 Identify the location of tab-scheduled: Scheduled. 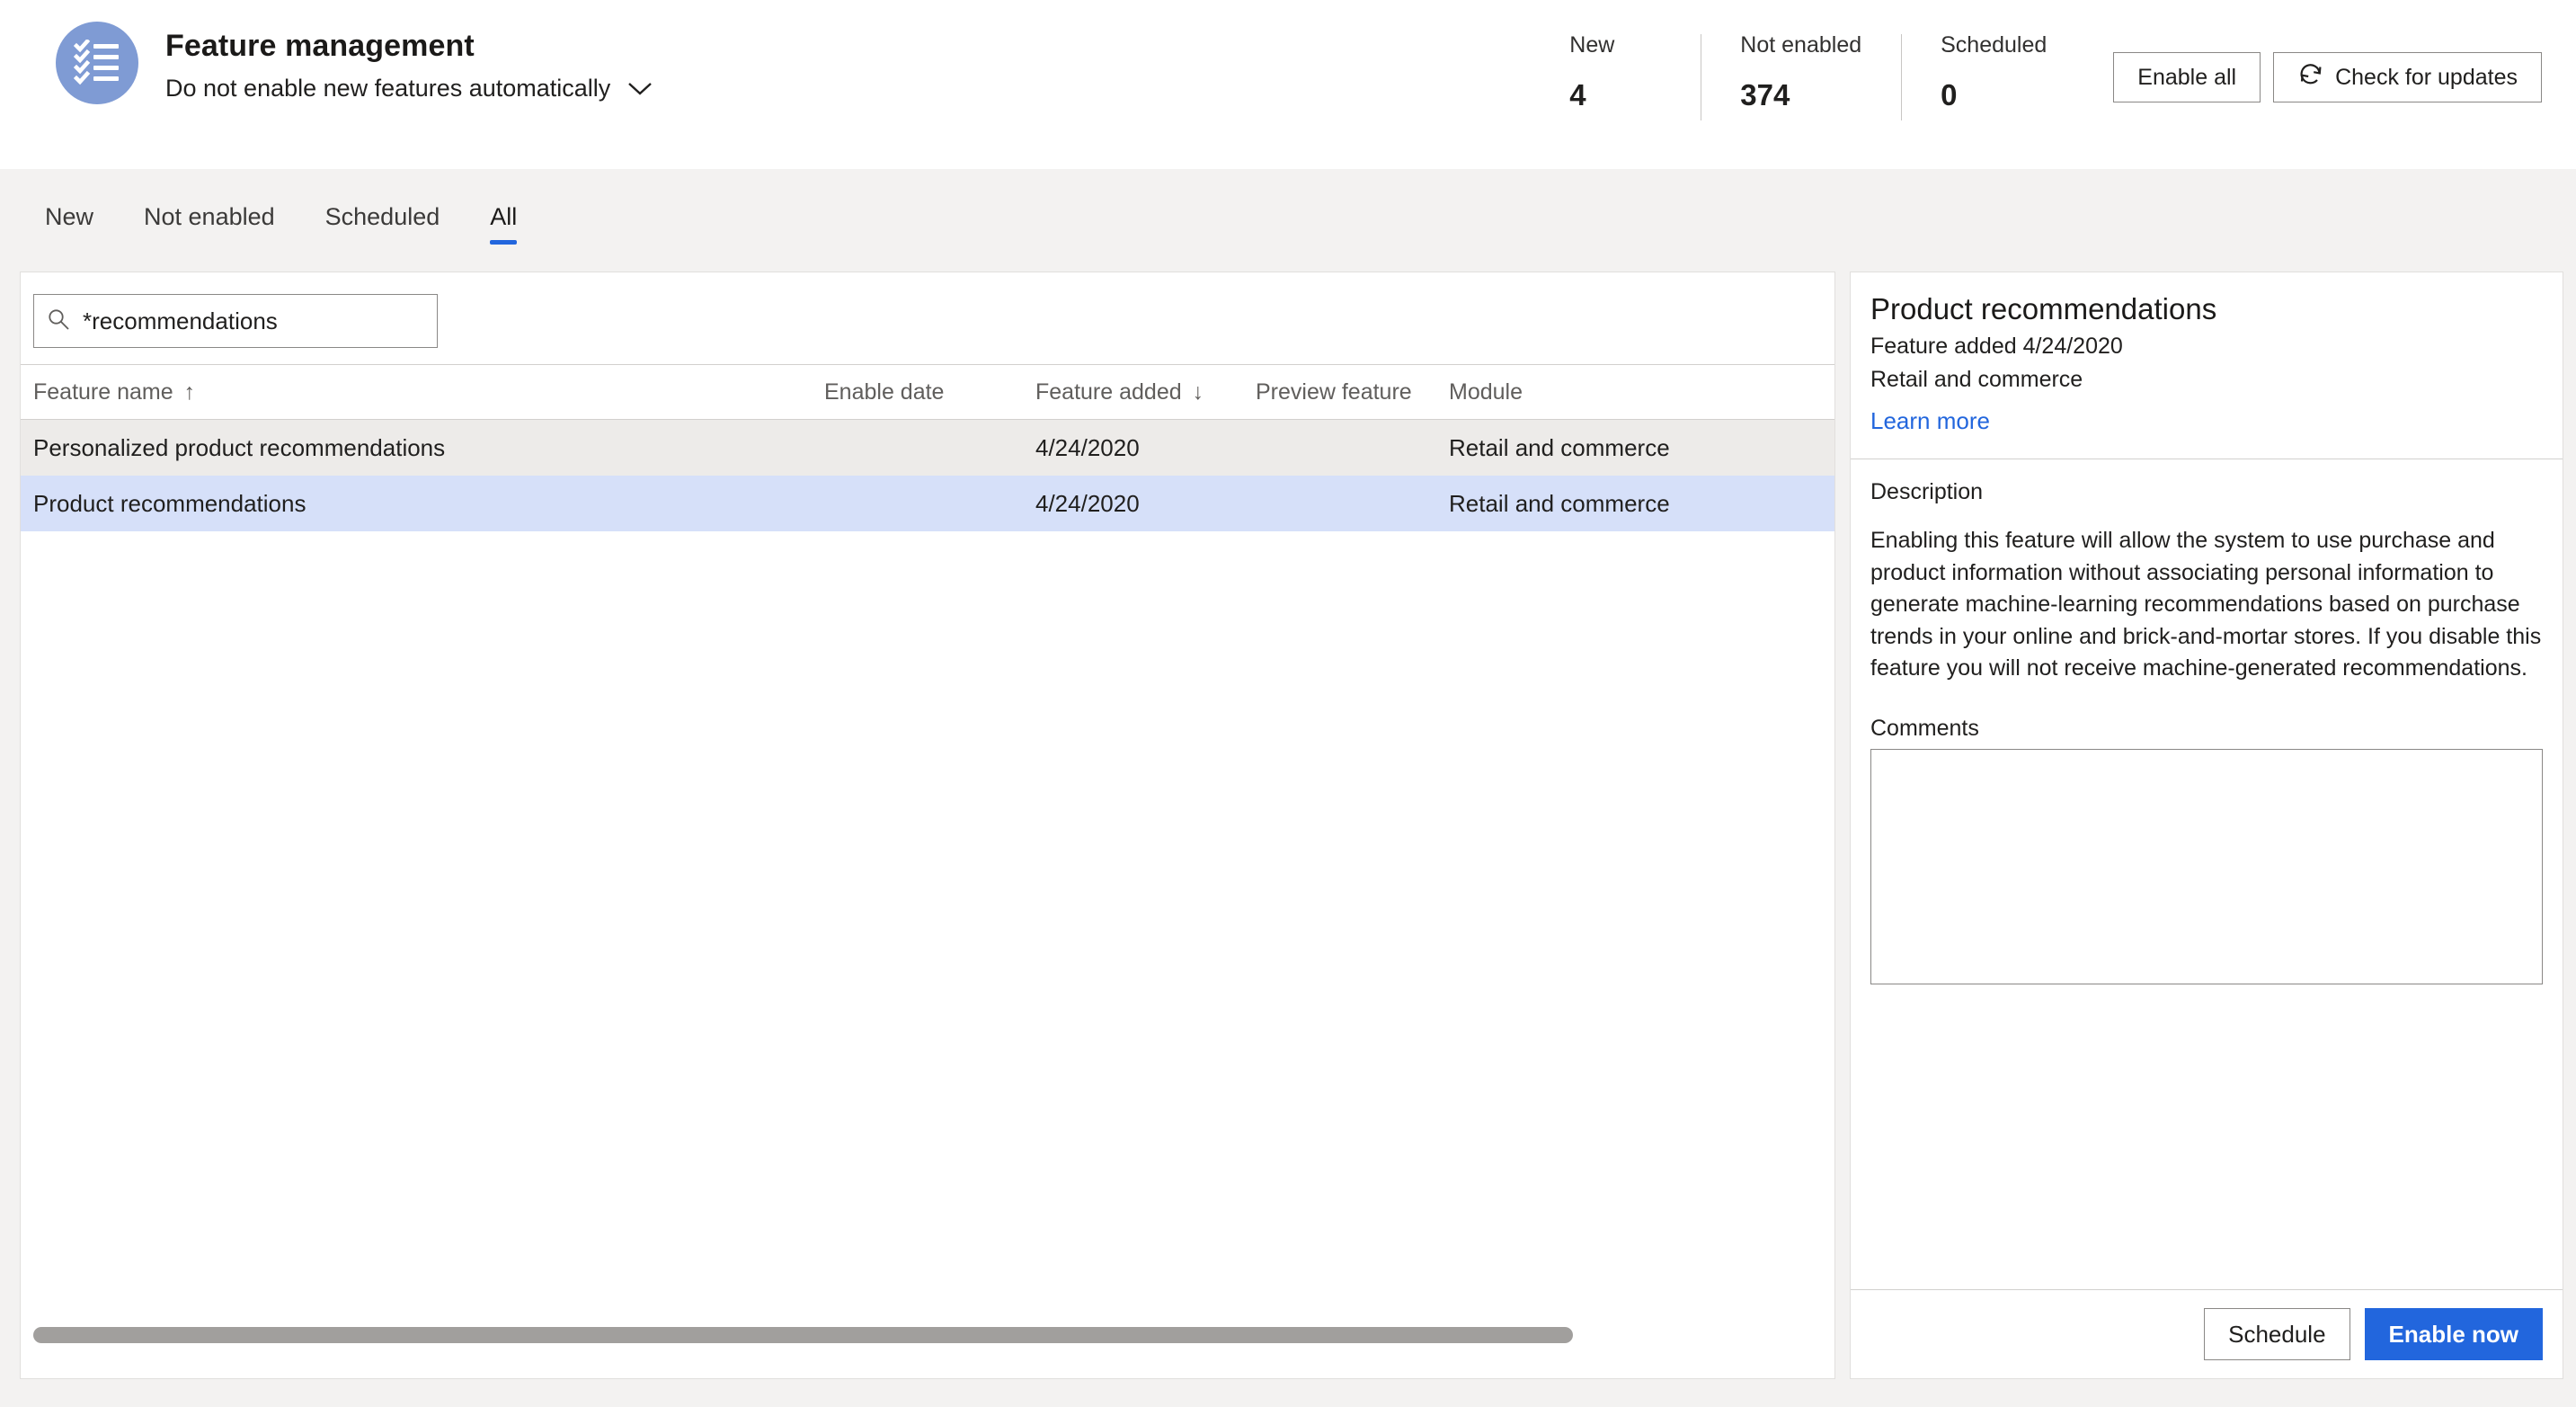
(383, 217).